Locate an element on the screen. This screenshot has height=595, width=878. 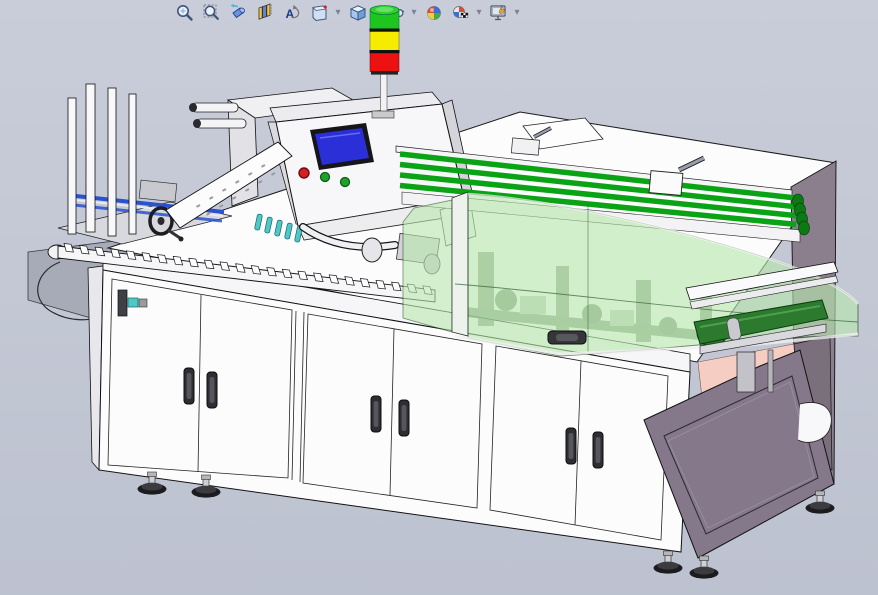
conveyor-bracket is located at coordinates (531, 141).